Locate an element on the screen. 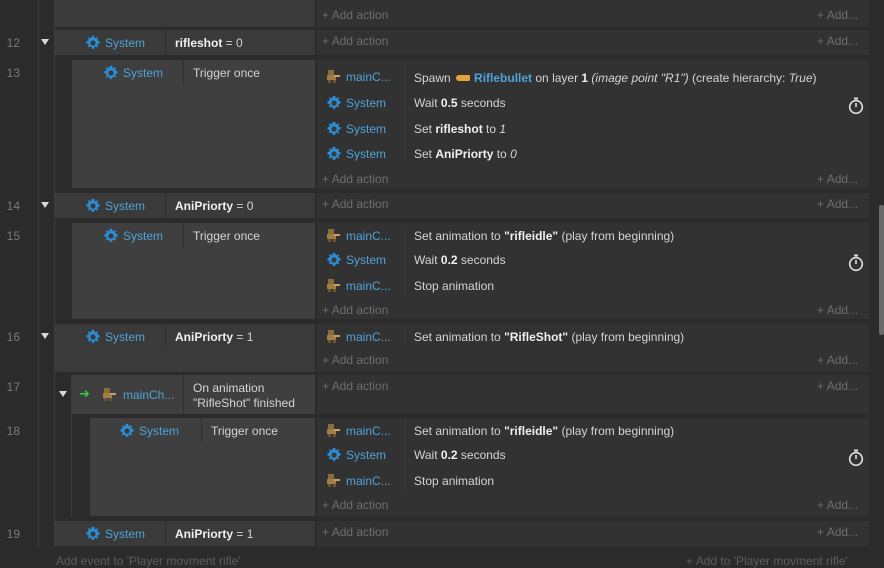 This screenshot has height=568, width=884. row-number: 13 is located at coordinates (13, 73).